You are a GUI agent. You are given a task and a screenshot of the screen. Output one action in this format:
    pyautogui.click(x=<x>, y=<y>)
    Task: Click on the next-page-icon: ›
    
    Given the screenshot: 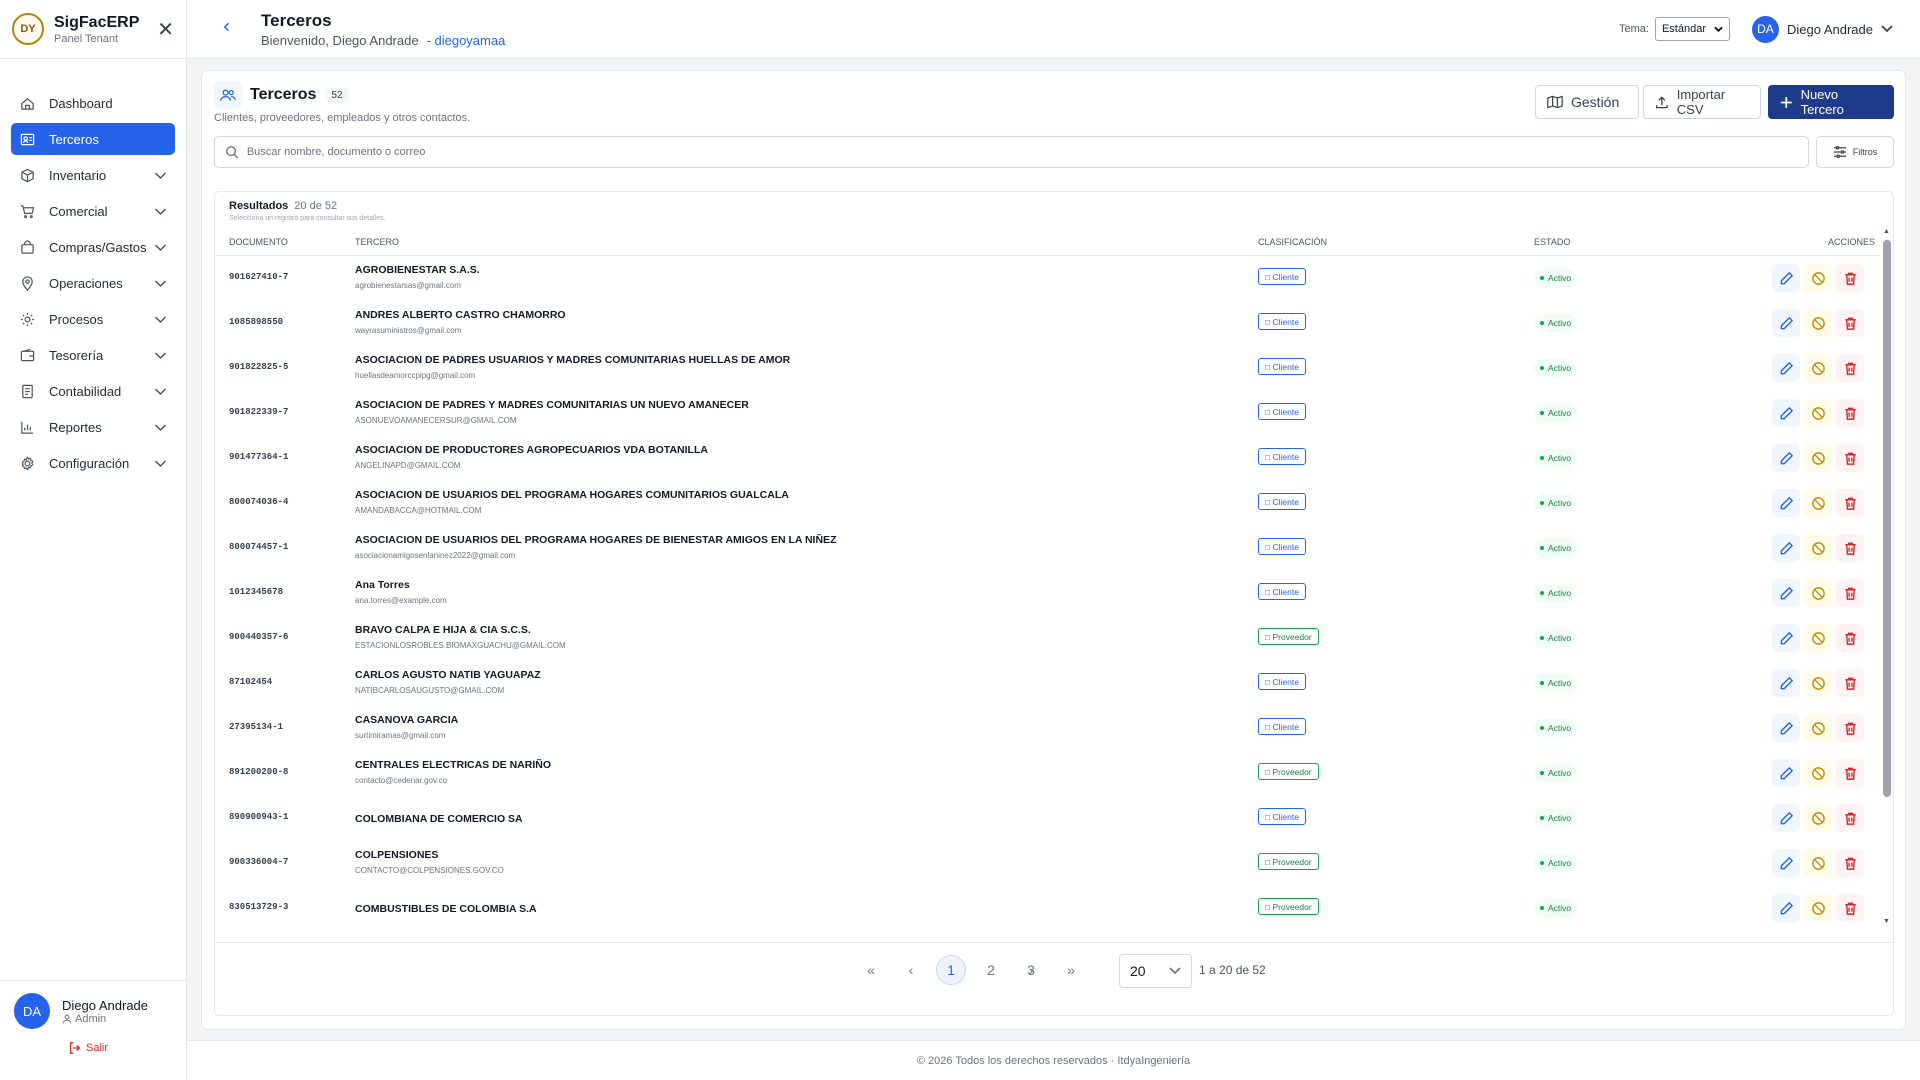 What is the action you would take?
    pyautogui.click(x=1031, y=970)
    